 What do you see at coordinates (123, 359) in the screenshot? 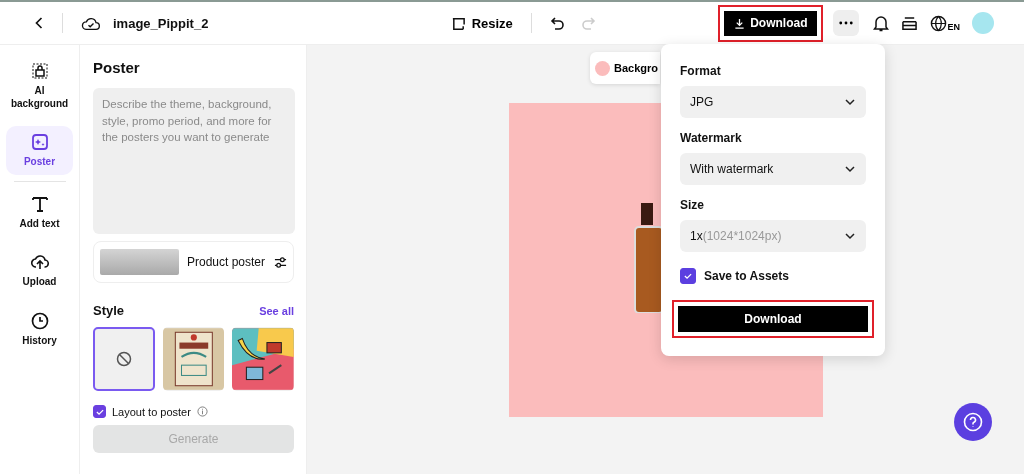
I see `no-style-icon` at bounding box center [123, 359].